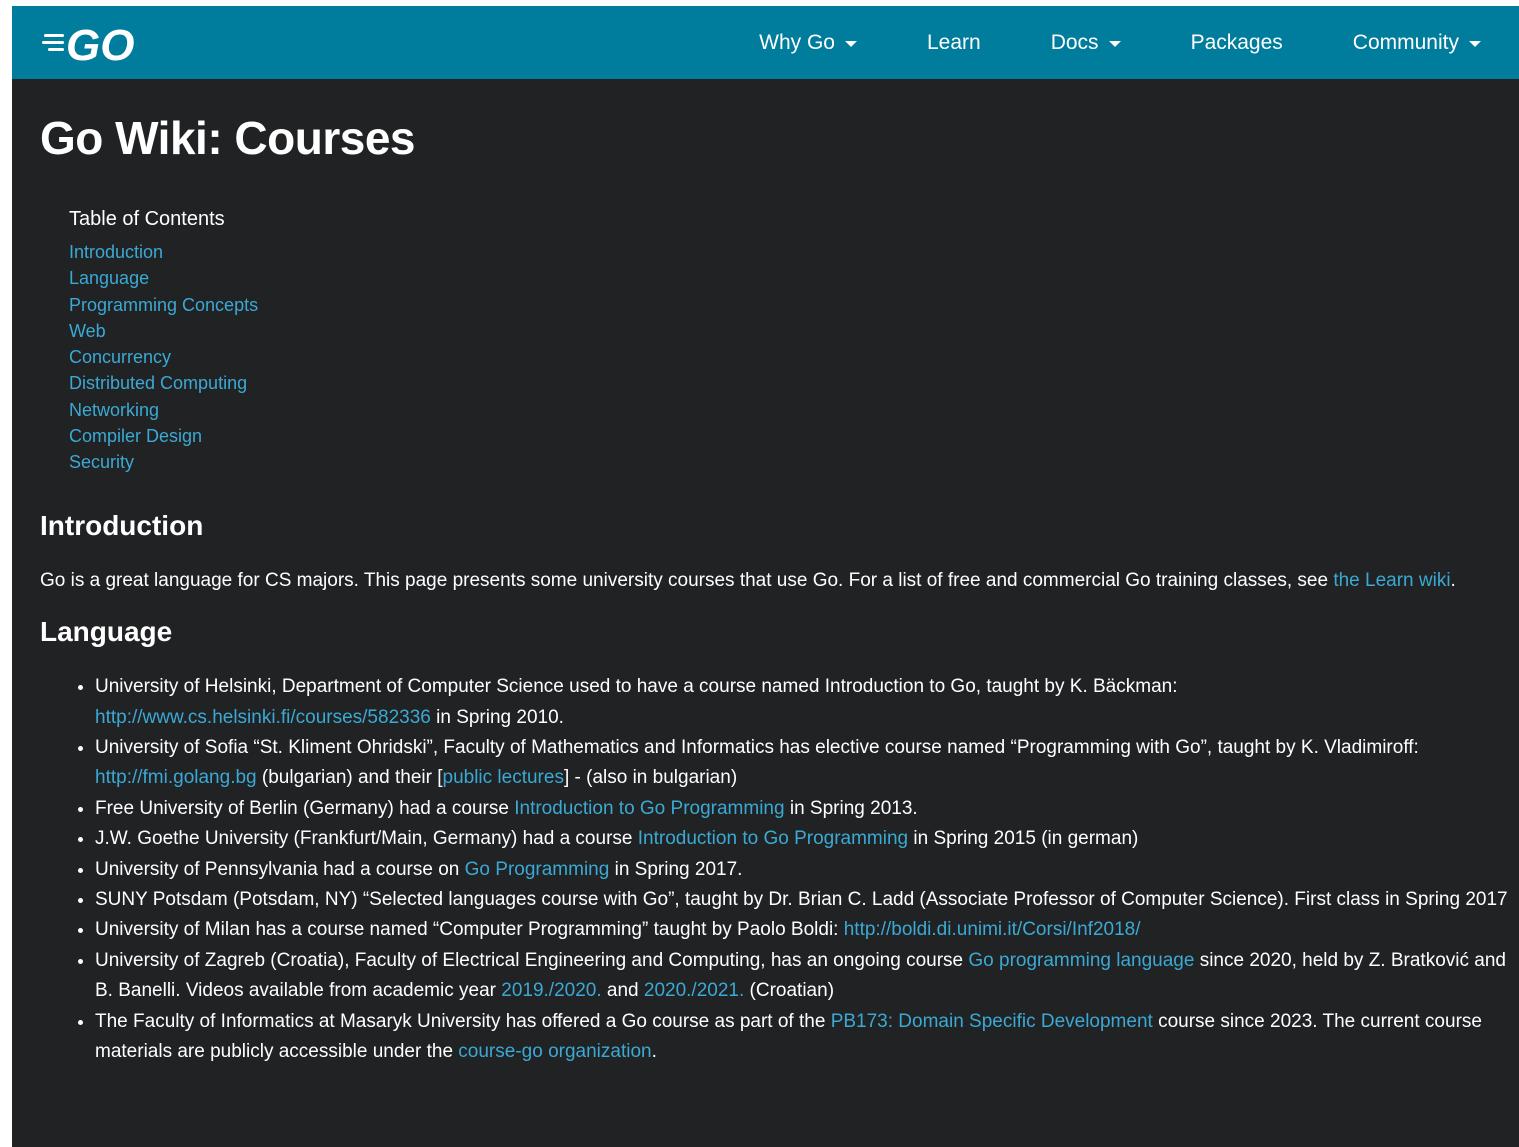 Image resolution: width=1519 pixels, height=1147 pixels. Describe the element at coordinates (780, 438) in the screenshot. I see `toc-item: Compiler Design` at that location.